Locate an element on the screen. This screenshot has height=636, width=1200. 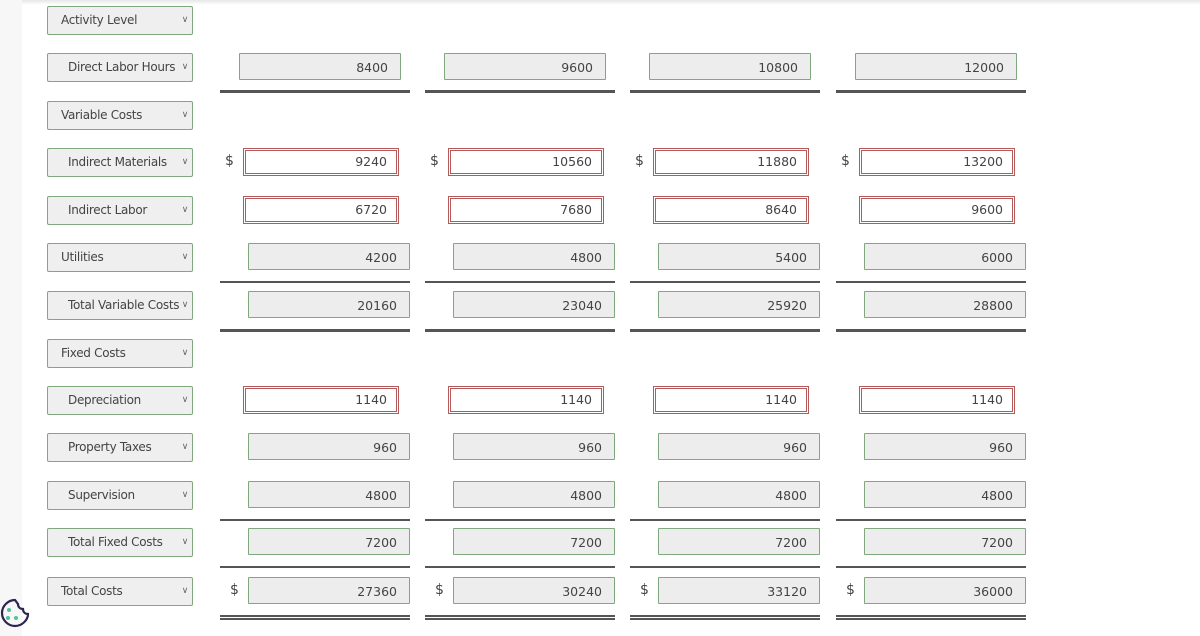
row-label-dropdown: Total Fixed Costs ∨ is located at coordinates (120, 542).